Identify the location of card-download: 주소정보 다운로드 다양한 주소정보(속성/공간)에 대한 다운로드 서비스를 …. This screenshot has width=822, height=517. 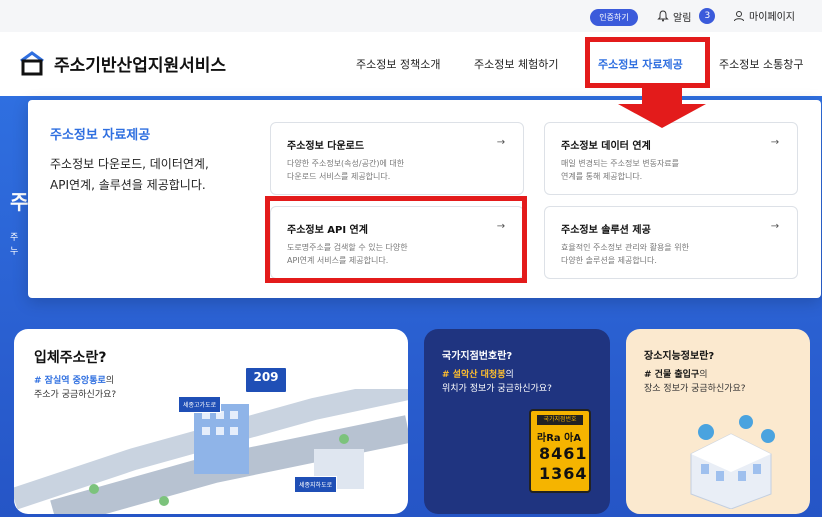
(397, 158).